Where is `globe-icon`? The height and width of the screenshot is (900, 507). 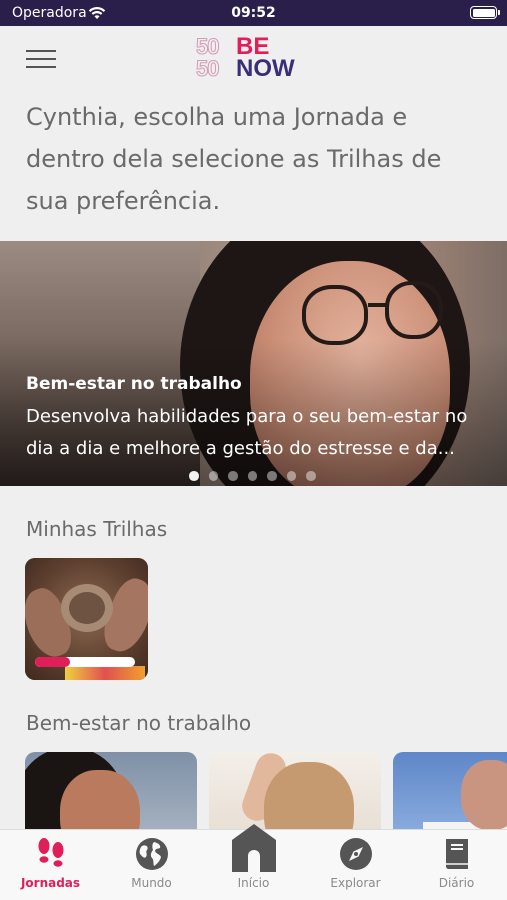
globe-icon is located at coordinates (151, 854).